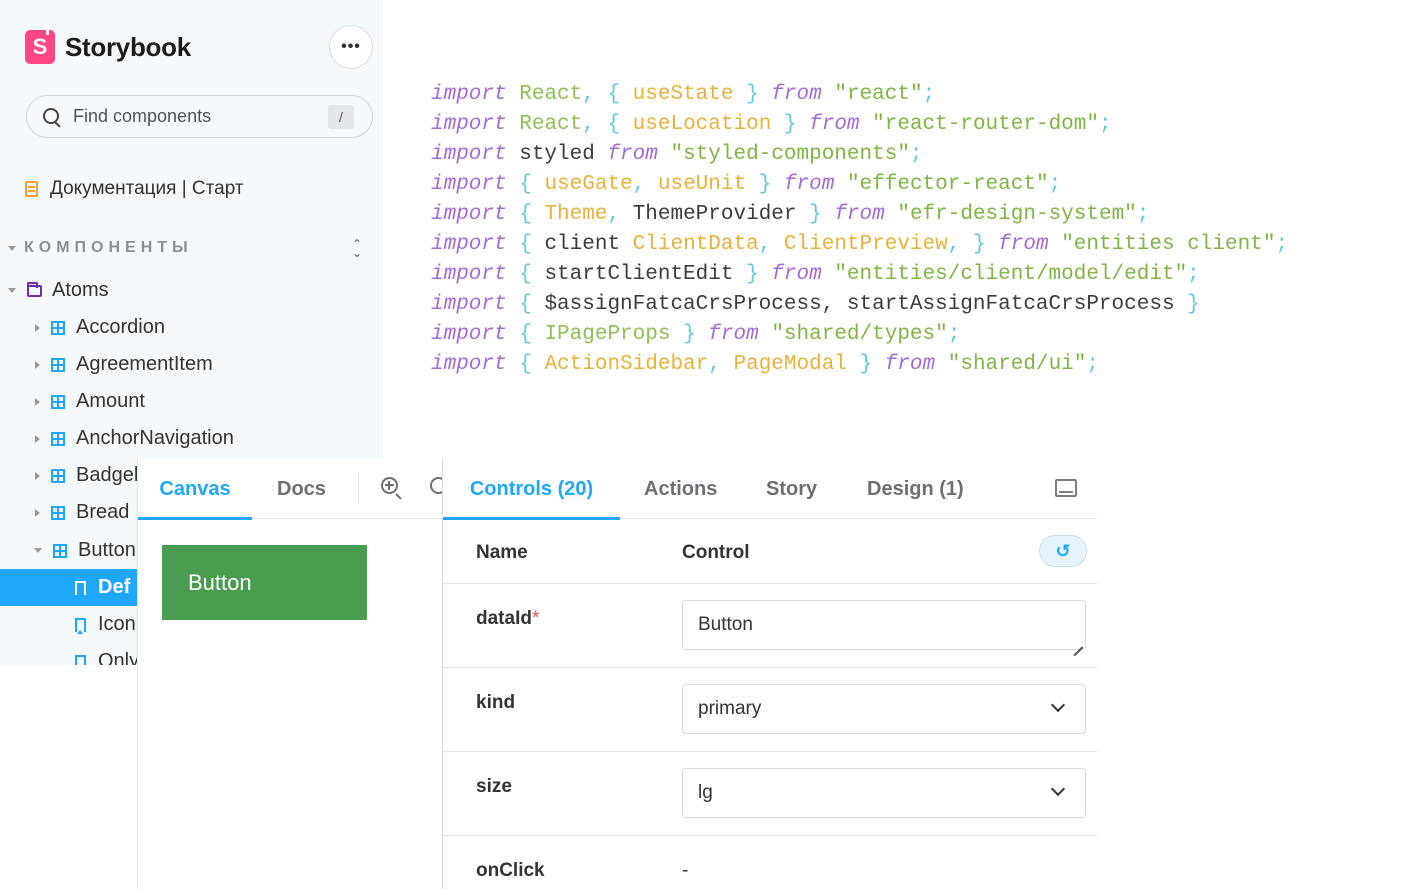 This screenshot has height=889, width=1401. I want to click on size-select: lg, so click(884, 793).